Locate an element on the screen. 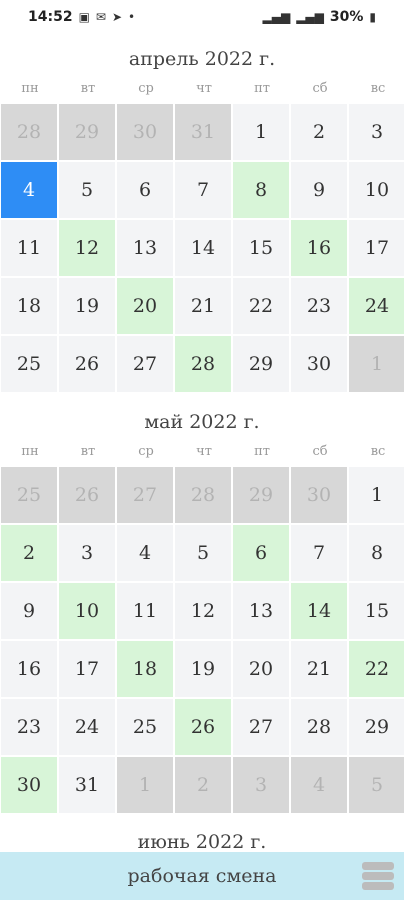  month-title: июнь 2022 г. is located at coordinates (202, 842).